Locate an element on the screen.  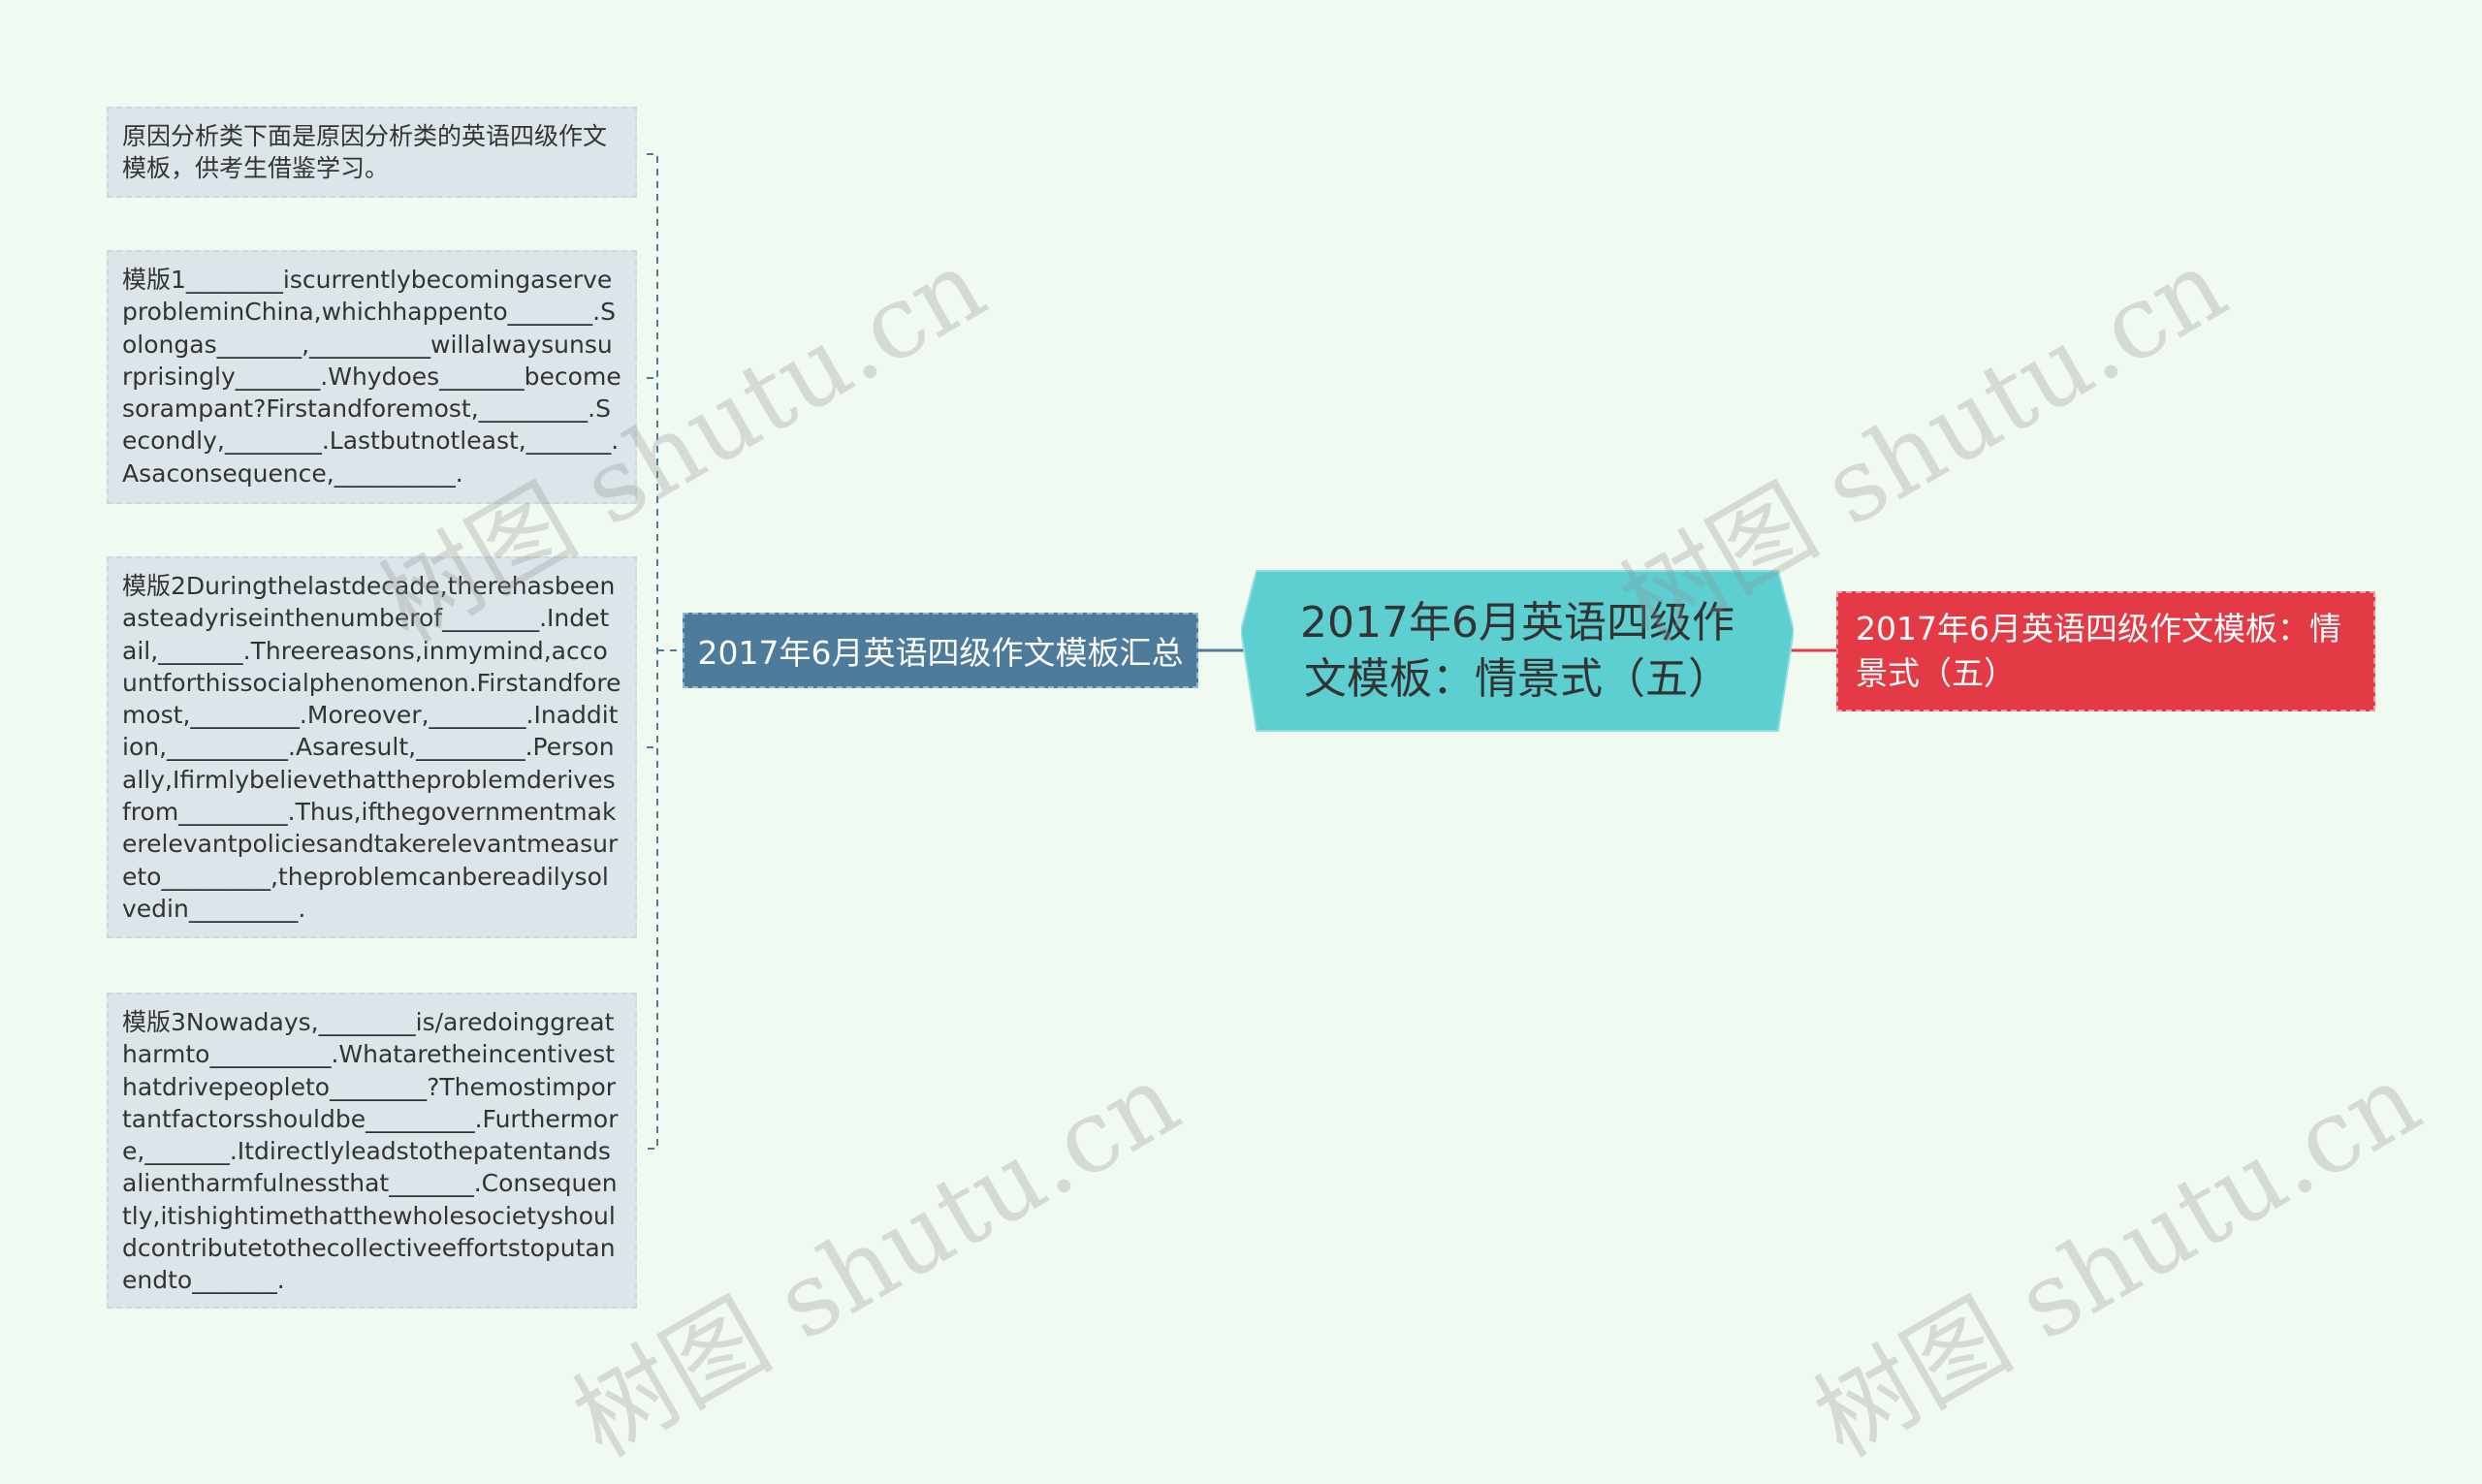
leaf-connector-bracket is located at coordinates (652, 652).